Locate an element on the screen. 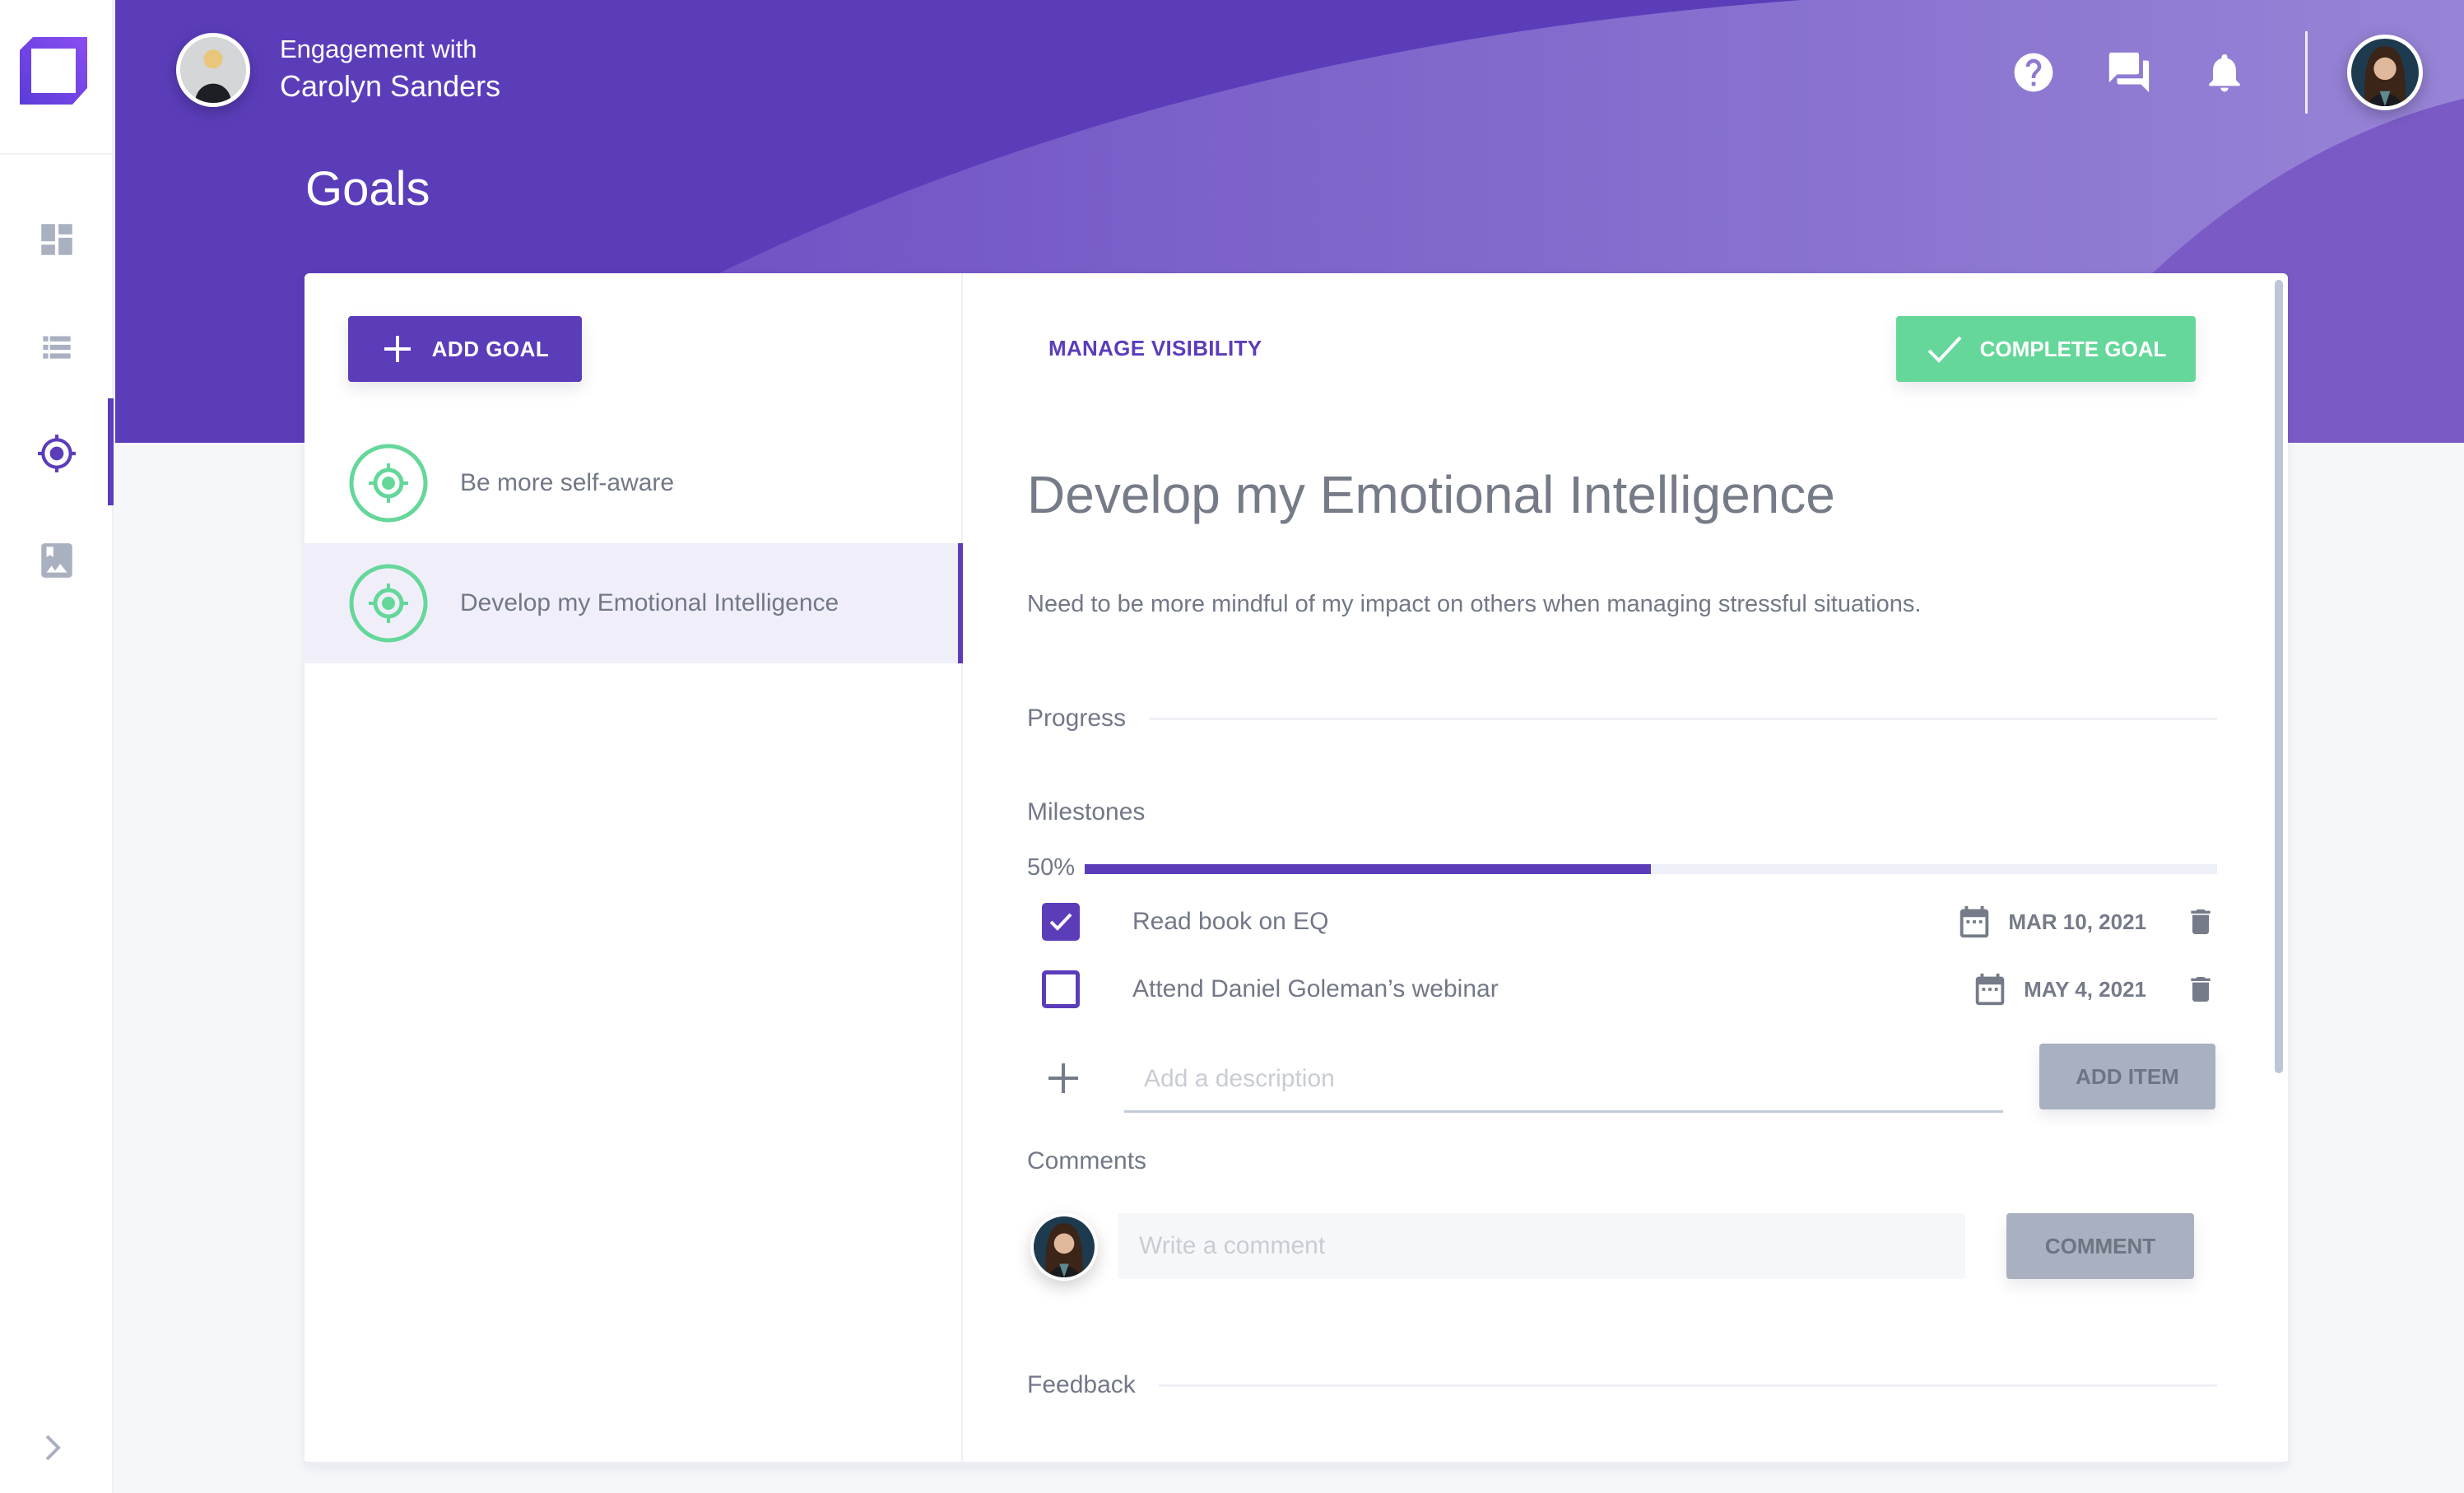 This screenshot has width=2464, height=1493. checkmark-icon is located at coordinates (1944, 349).